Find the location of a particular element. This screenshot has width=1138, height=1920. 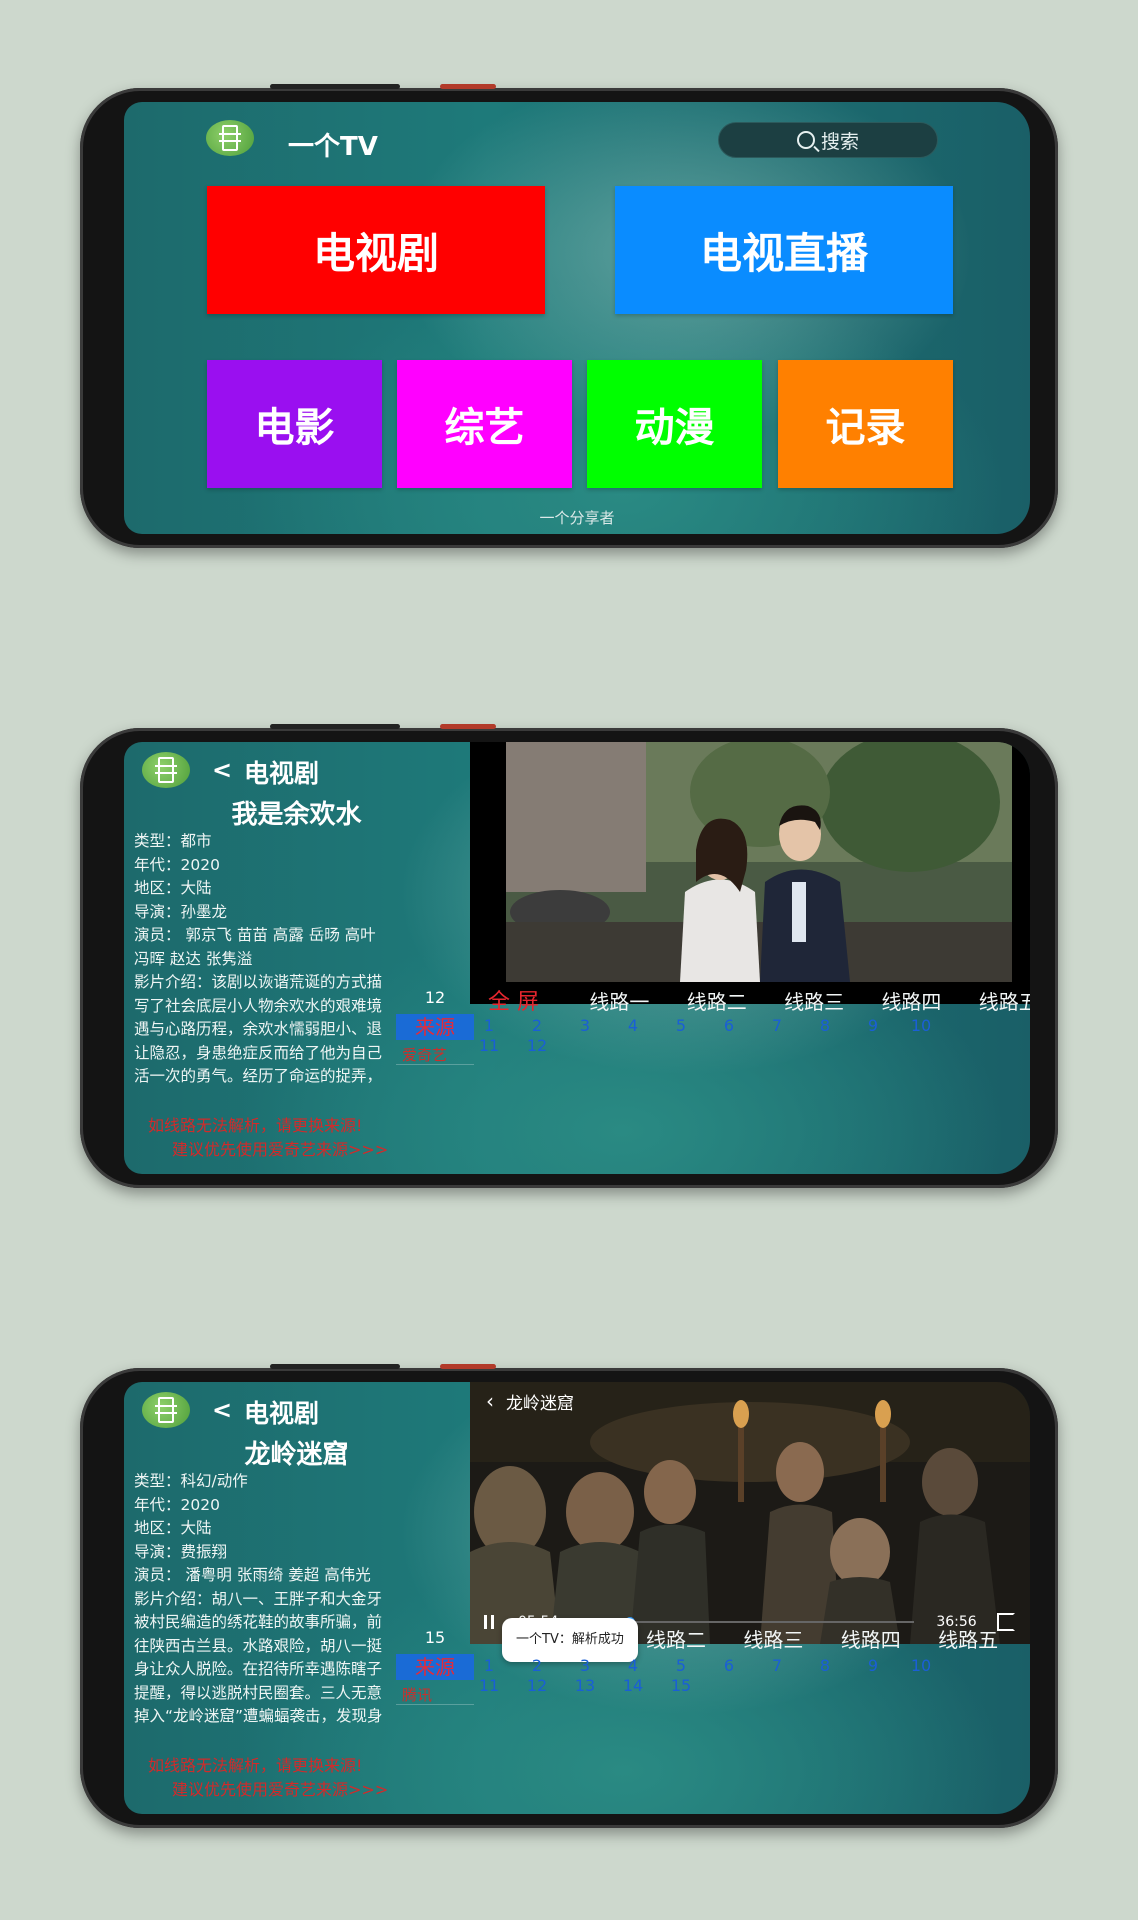

video-player: ‹ 龙岭迷窟 05:54 36:56 is located at coordinates (750, 1513).